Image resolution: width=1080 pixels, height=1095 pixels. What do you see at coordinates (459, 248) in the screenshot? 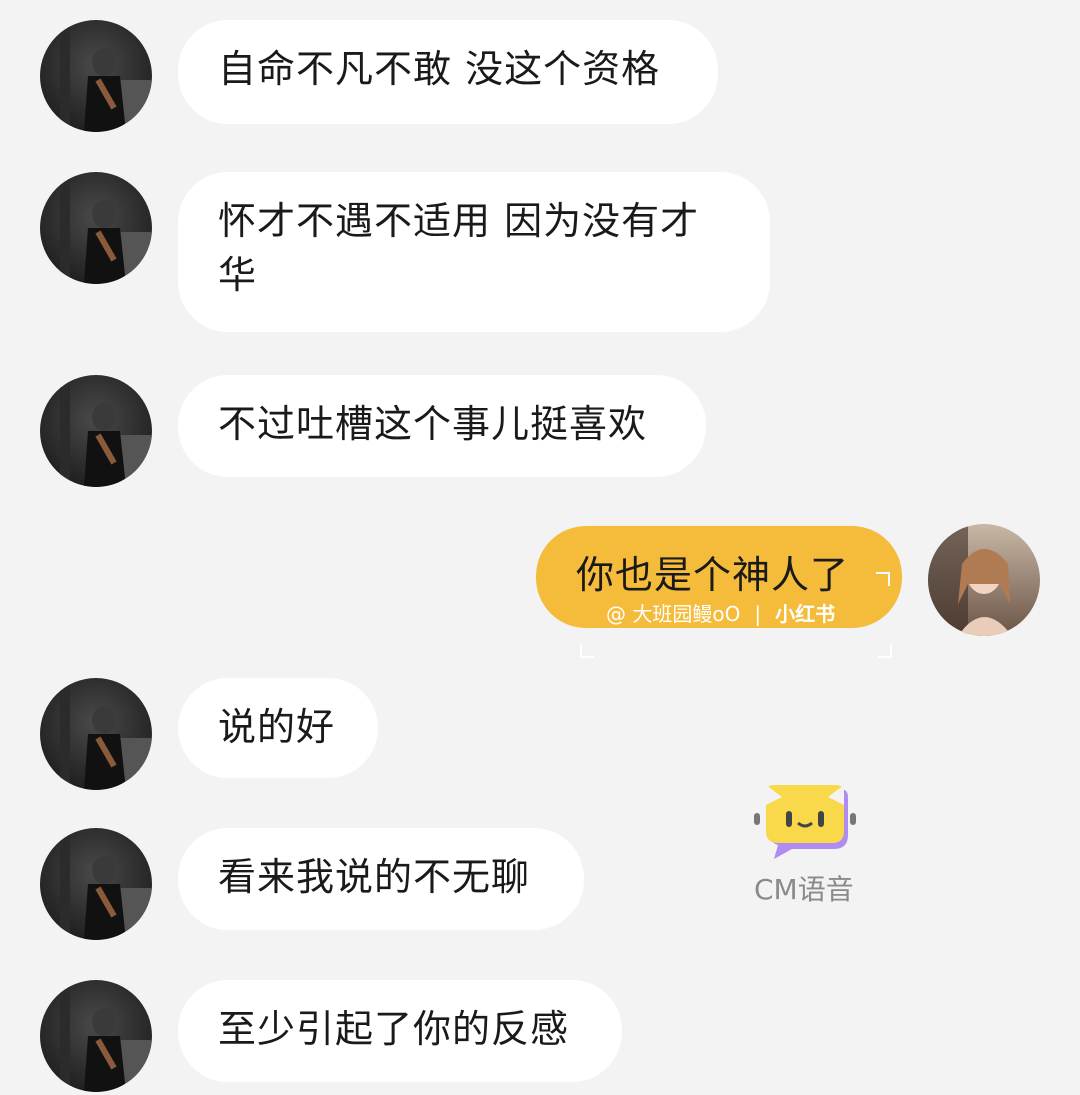
I see `message-text: 怀才不遇不适用 因为没有才华` at bounding box center [459, 248].